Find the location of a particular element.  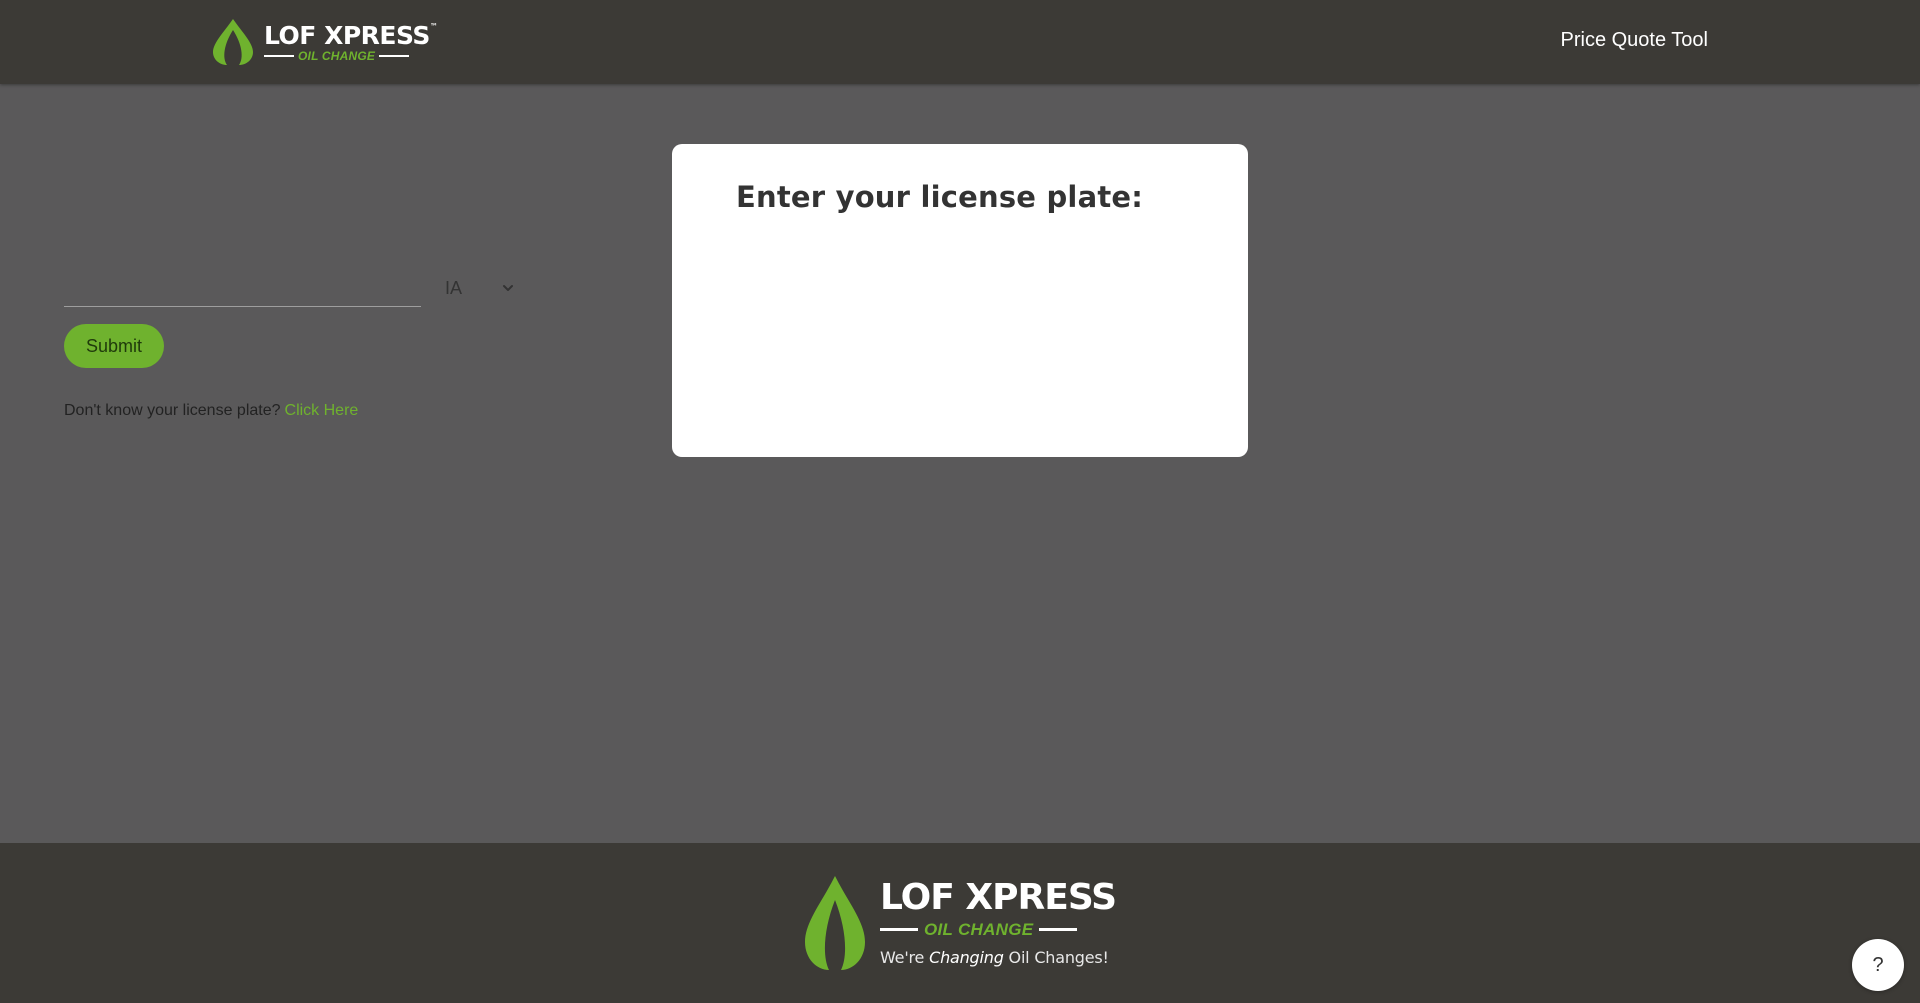

help-question-icon: ? is located at coordinates (1878, 964).